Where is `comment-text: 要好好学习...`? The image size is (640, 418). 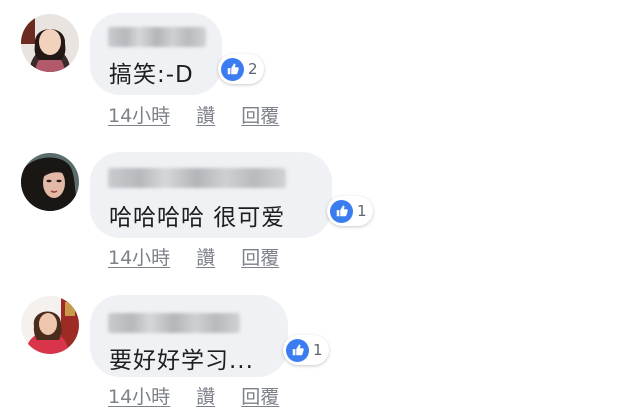 comment-text: 要好好学习... is located at coordinates (181, 361).